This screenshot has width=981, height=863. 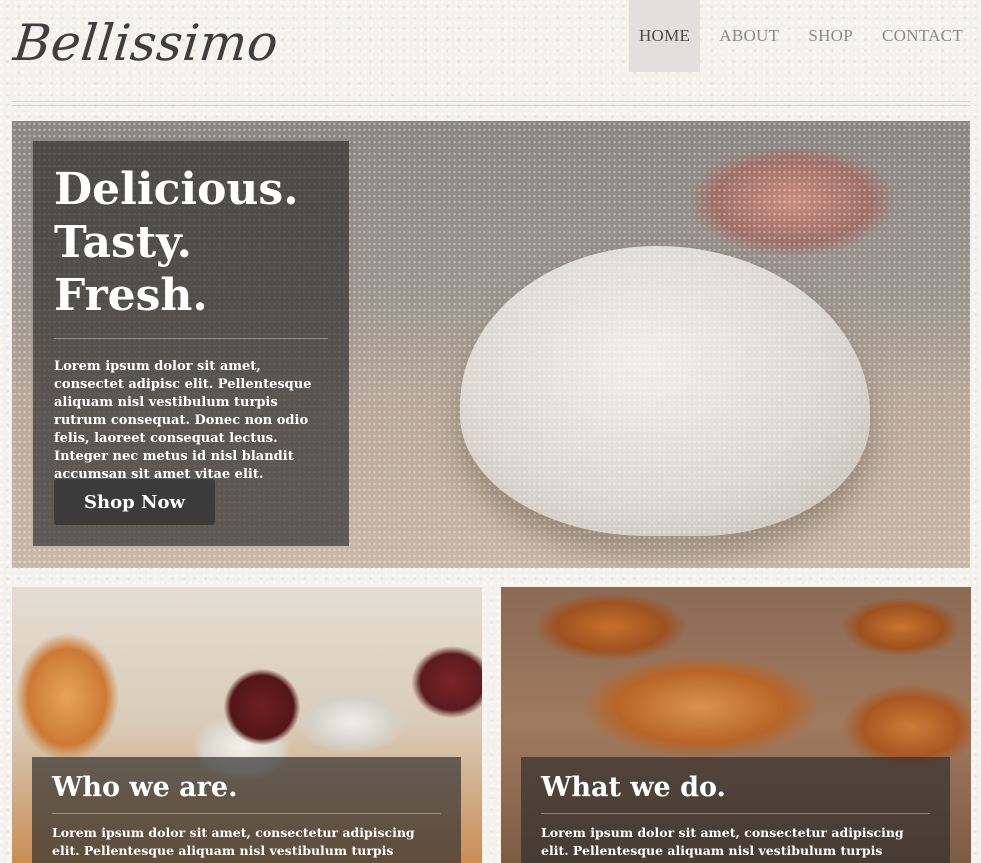 I want to click on nav-item-contact: CONTACT, so click(x=922, y=36).